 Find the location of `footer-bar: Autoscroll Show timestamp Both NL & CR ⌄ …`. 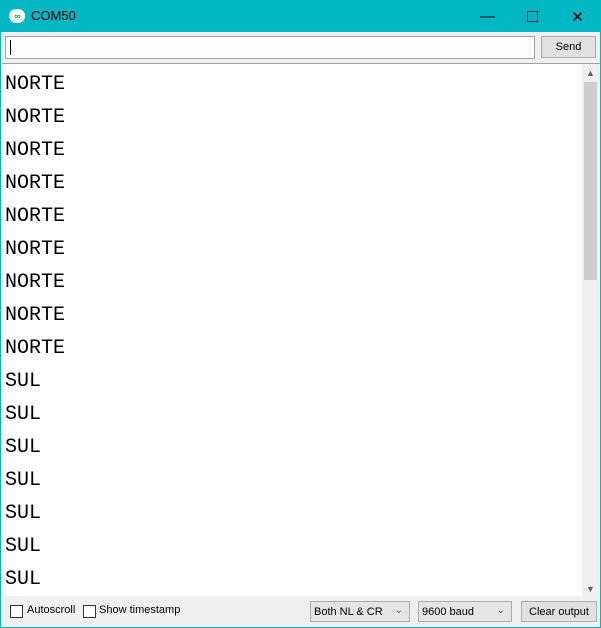

footer-bar: Autoscroll Show timestamp Both NL & CR ⌄ … is located at coordinates (300, 612).